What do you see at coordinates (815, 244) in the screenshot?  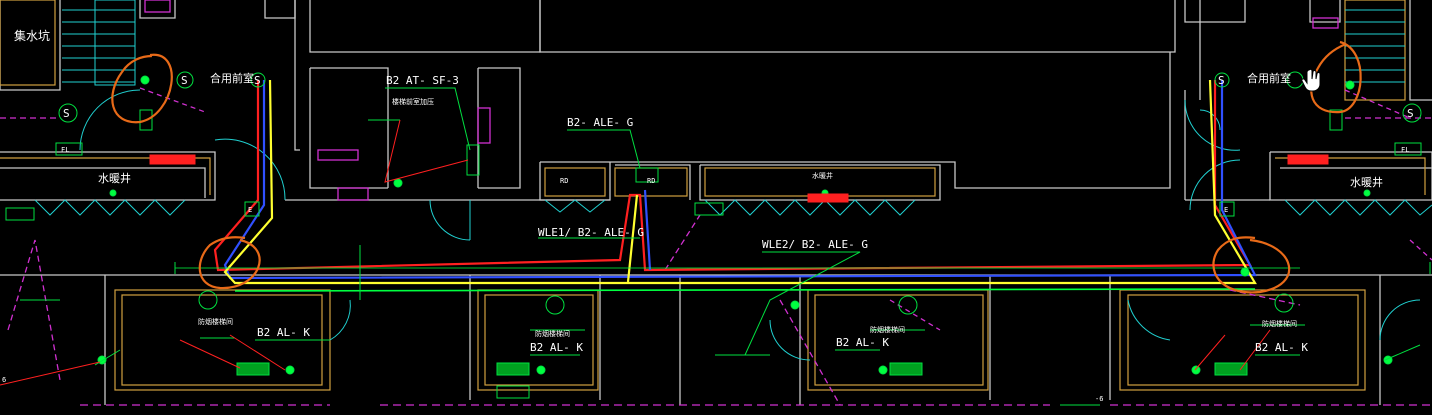 I see `label-wle2: WLE2/ B2- ALE- G` at bounding box center [815, 244].